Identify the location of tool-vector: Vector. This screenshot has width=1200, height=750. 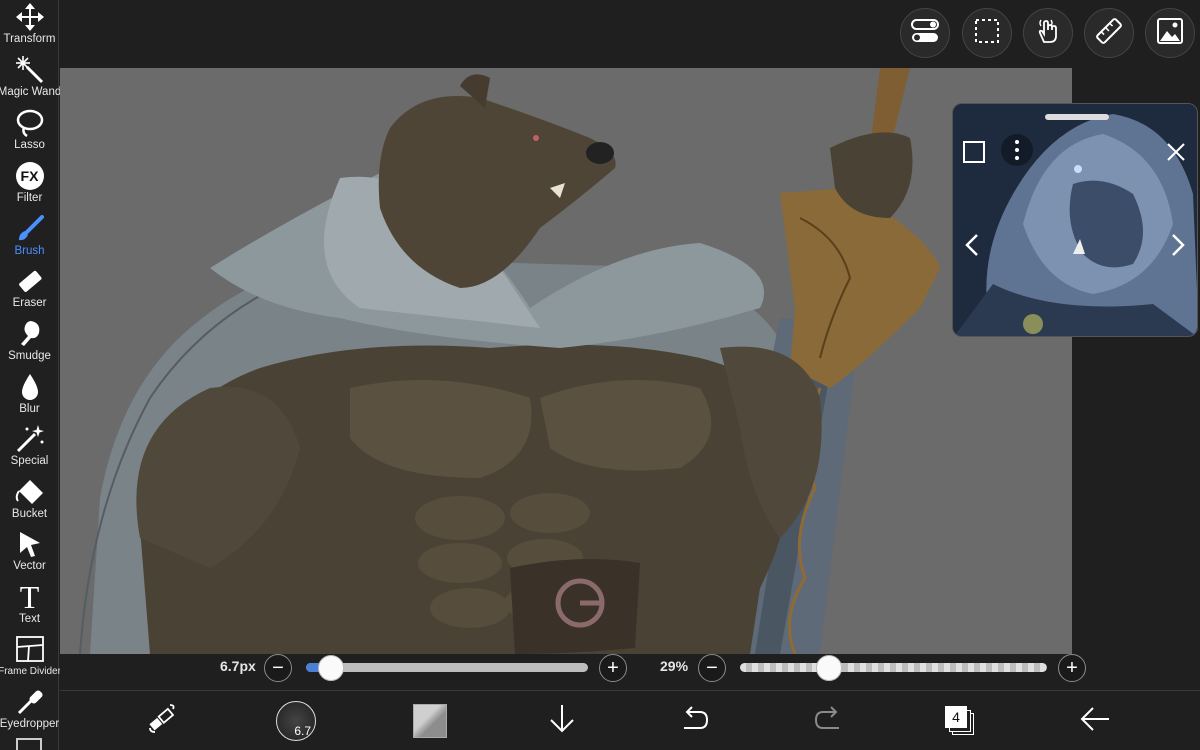
(29, 553).